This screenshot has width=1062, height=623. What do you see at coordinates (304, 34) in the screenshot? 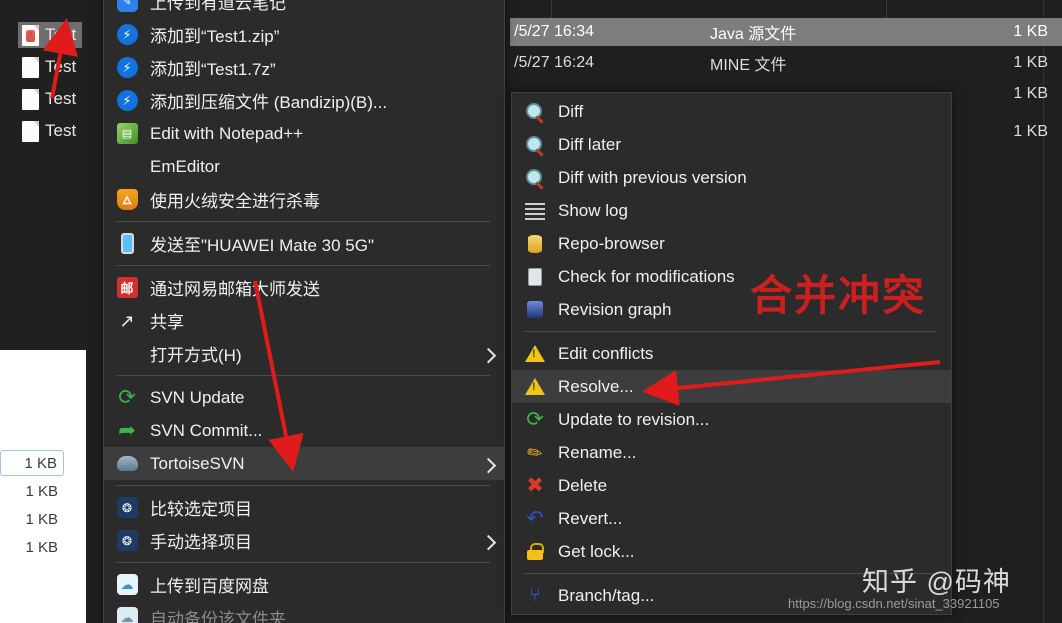
I see `menu-item-add-to-zip: ⚡ 添加到“Test1.zip”` at bounding box center [304, 34].